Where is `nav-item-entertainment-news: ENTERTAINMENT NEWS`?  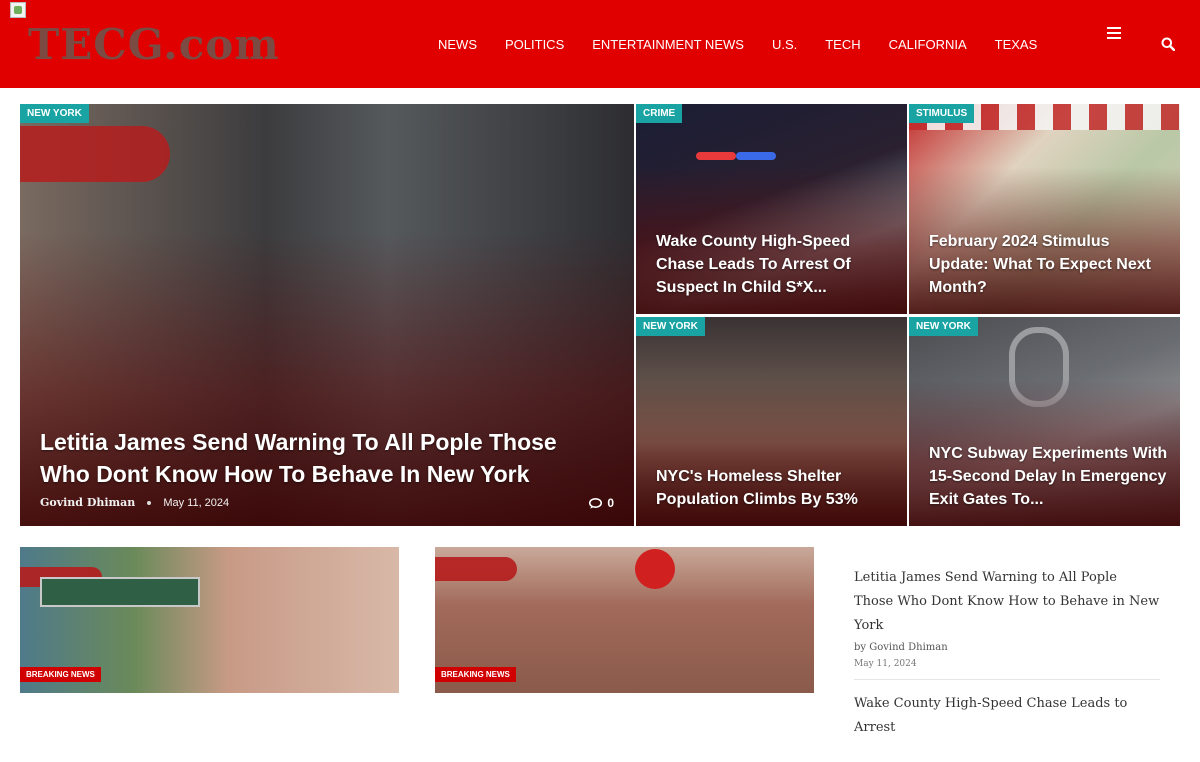
nav-item-entertainment-news: ENTERTAINMENT NEWS is located at coordinates (668, 45).